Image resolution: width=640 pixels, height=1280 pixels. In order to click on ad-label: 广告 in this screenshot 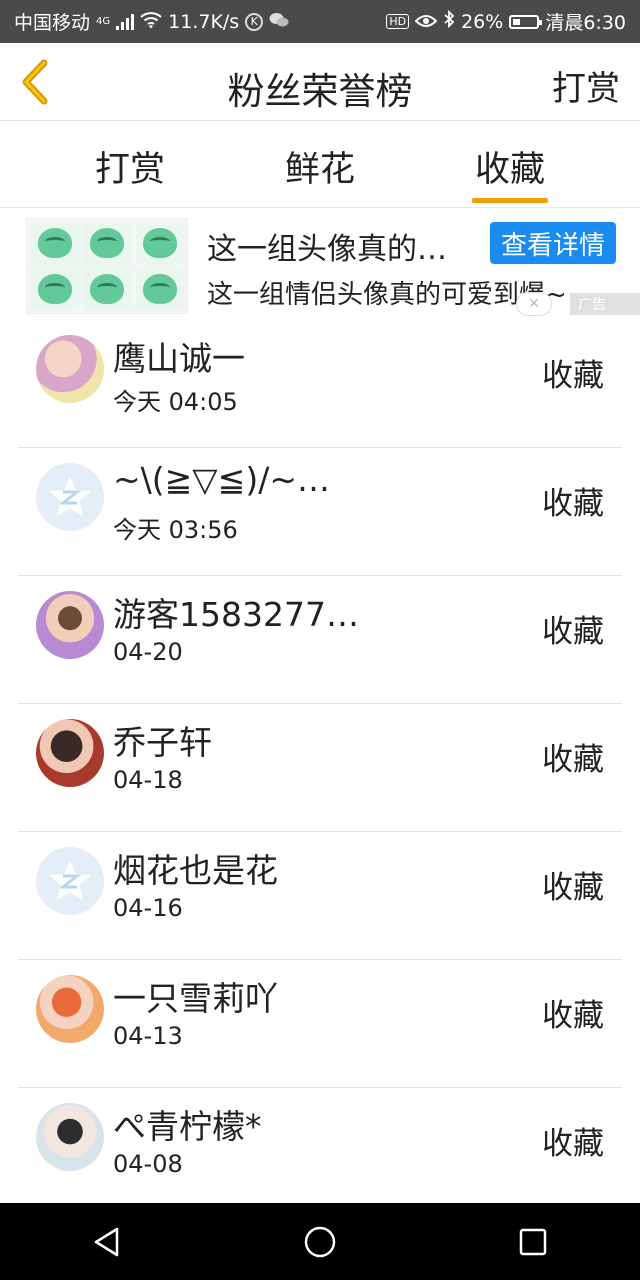, I will do `click(605, 304)`.